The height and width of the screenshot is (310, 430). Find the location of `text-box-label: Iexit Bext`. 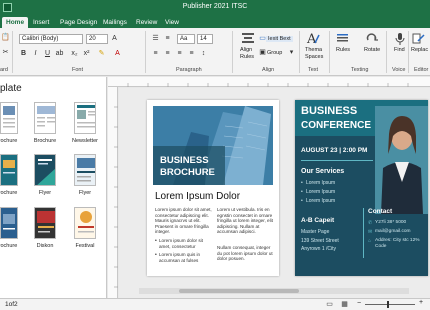

text-box-label: Iexit Bext is located at coordinates (279, 39).